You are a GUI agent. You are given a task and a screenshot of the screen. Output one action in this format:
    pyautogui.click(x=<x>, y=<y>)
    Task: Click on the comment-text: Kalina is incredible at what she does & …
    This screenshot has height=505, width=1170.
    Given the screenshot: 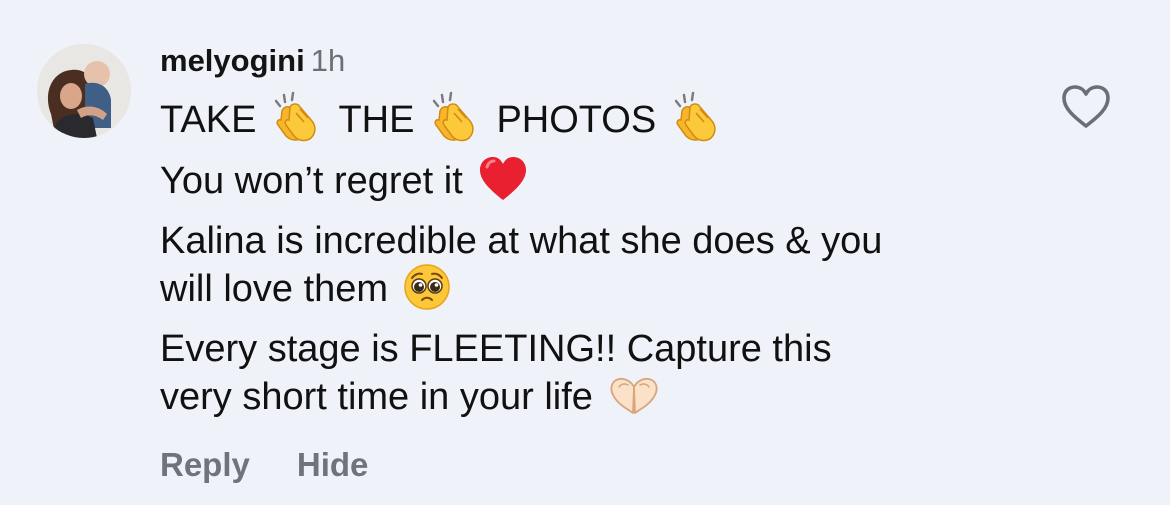 What is the action you would take?
    pyautogui.click(x=521, y=240)
    